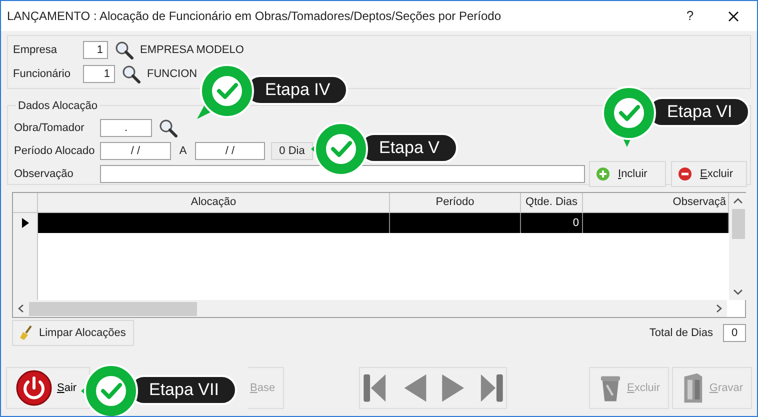 The height and width of the screenshot is (417, 758). What do you see at coordinates (292, 151) in the screenshot?
I see `days-count: 0 Dia` at bounding box center [292, 151].